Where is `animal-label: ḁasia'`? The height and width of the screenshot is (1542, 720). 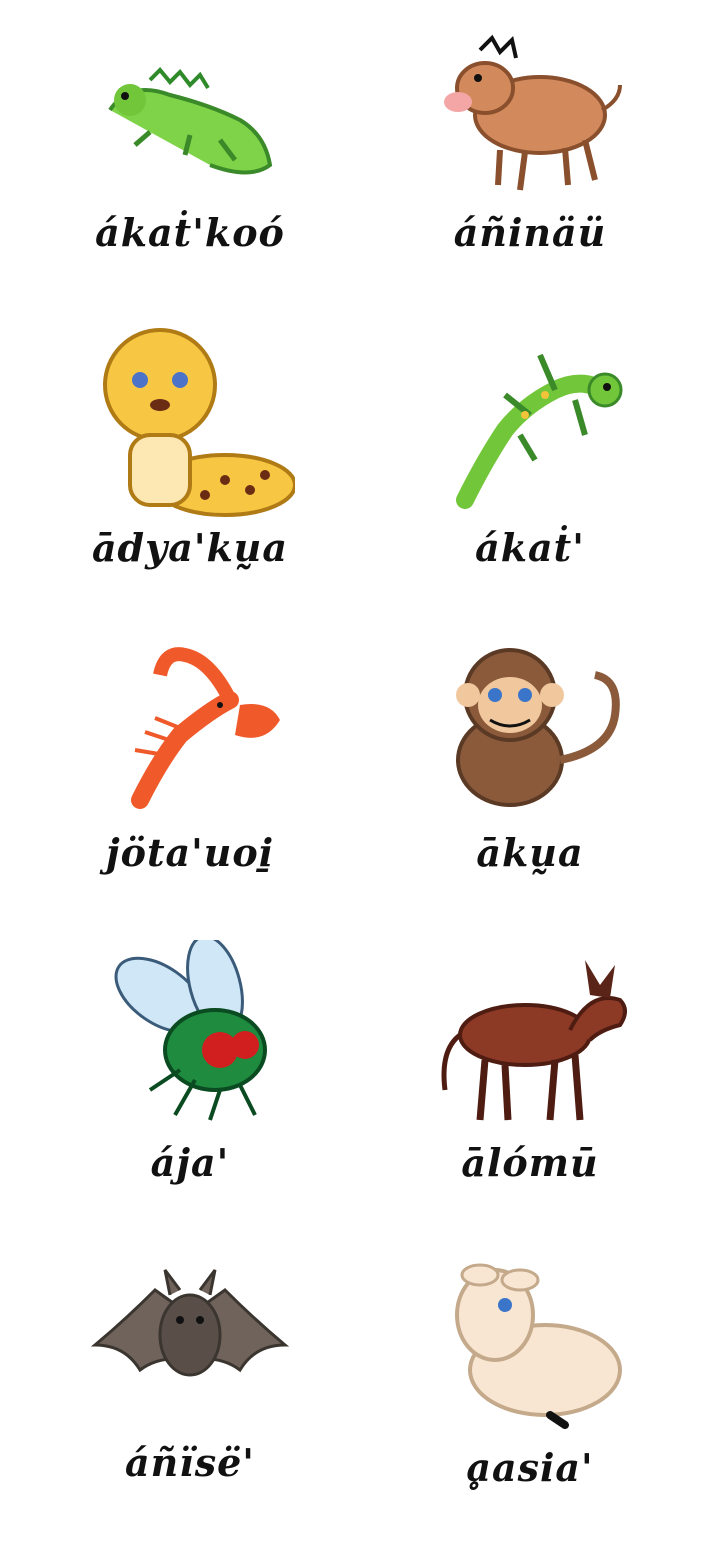
animal-label: ḁasia' is located at coordinates (530, 1467).